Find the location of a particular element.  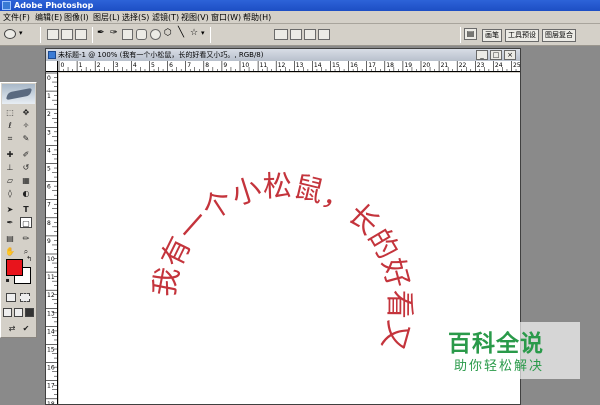

crop-tool-icon: ⌗ is located at coordinates (10, 138).